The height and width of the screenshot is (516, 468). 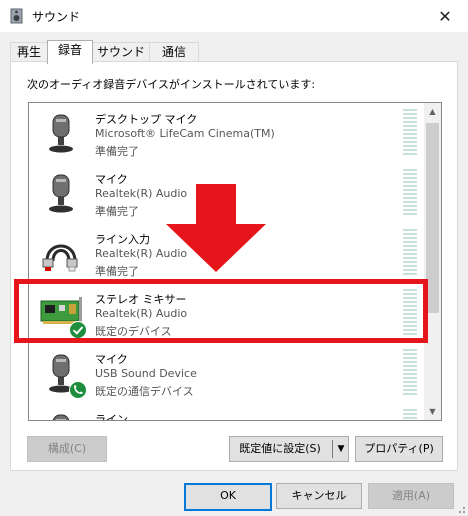 I want to click on title-bar: サウンド ✕, so click(x=234, y=16).